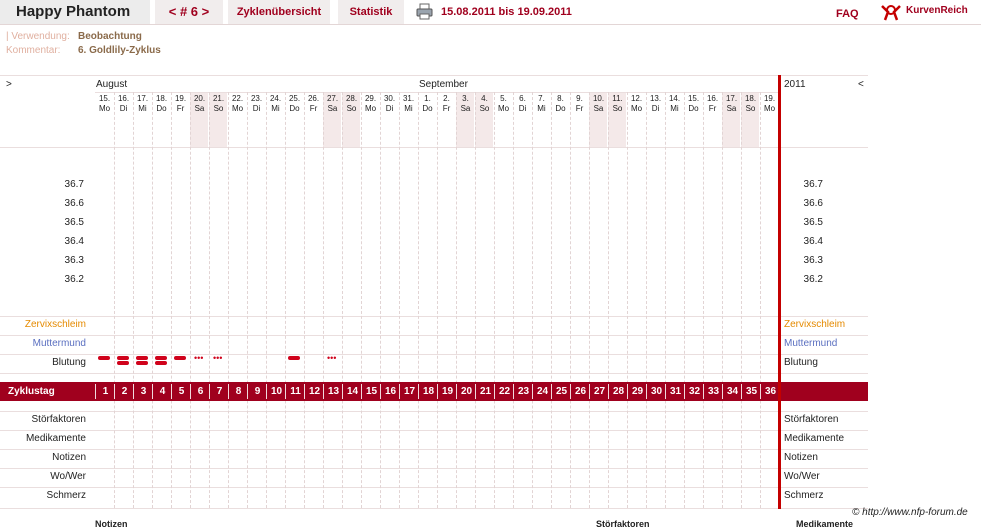 The image size is (981, 529). Describe the element at coordinates (352, 391) in the screenshot. I see `cycle-day-number: 14` at that location.